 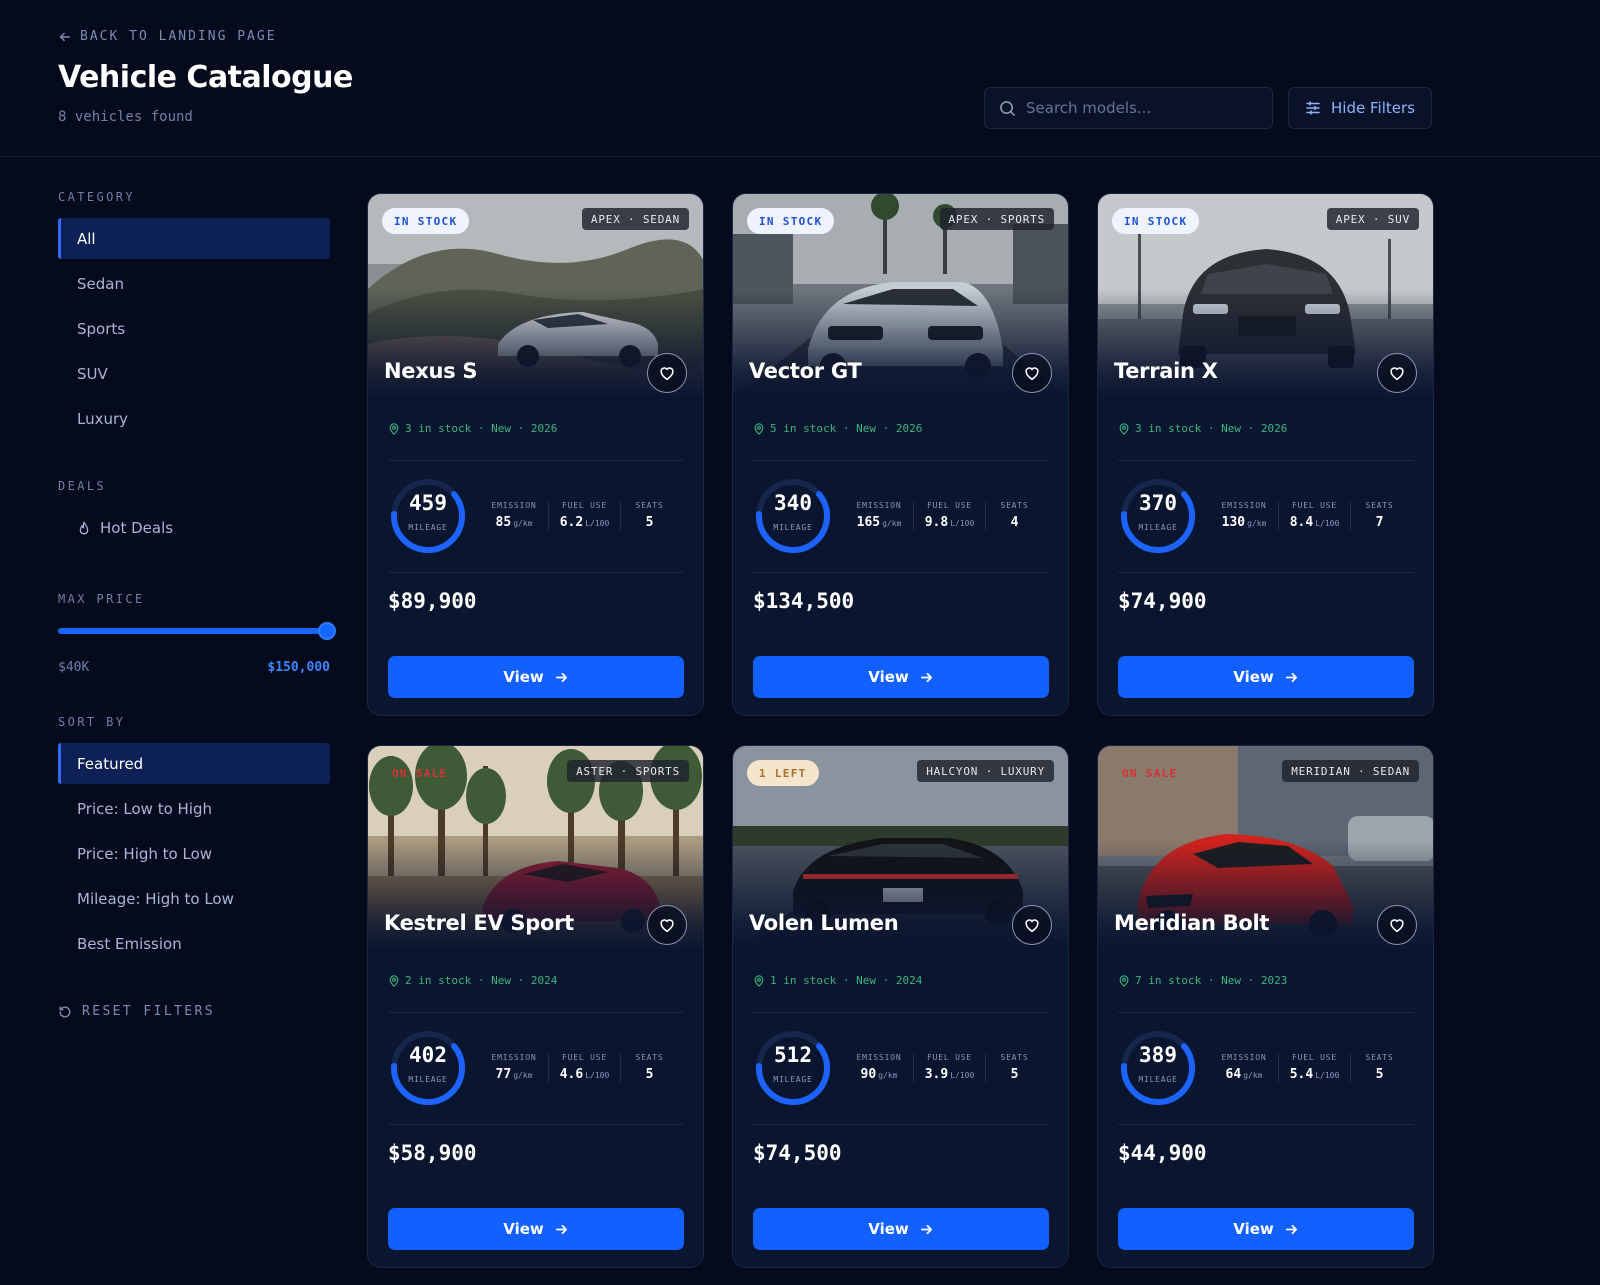 I want to click on heart-icon, so click(x=1032, y=374).